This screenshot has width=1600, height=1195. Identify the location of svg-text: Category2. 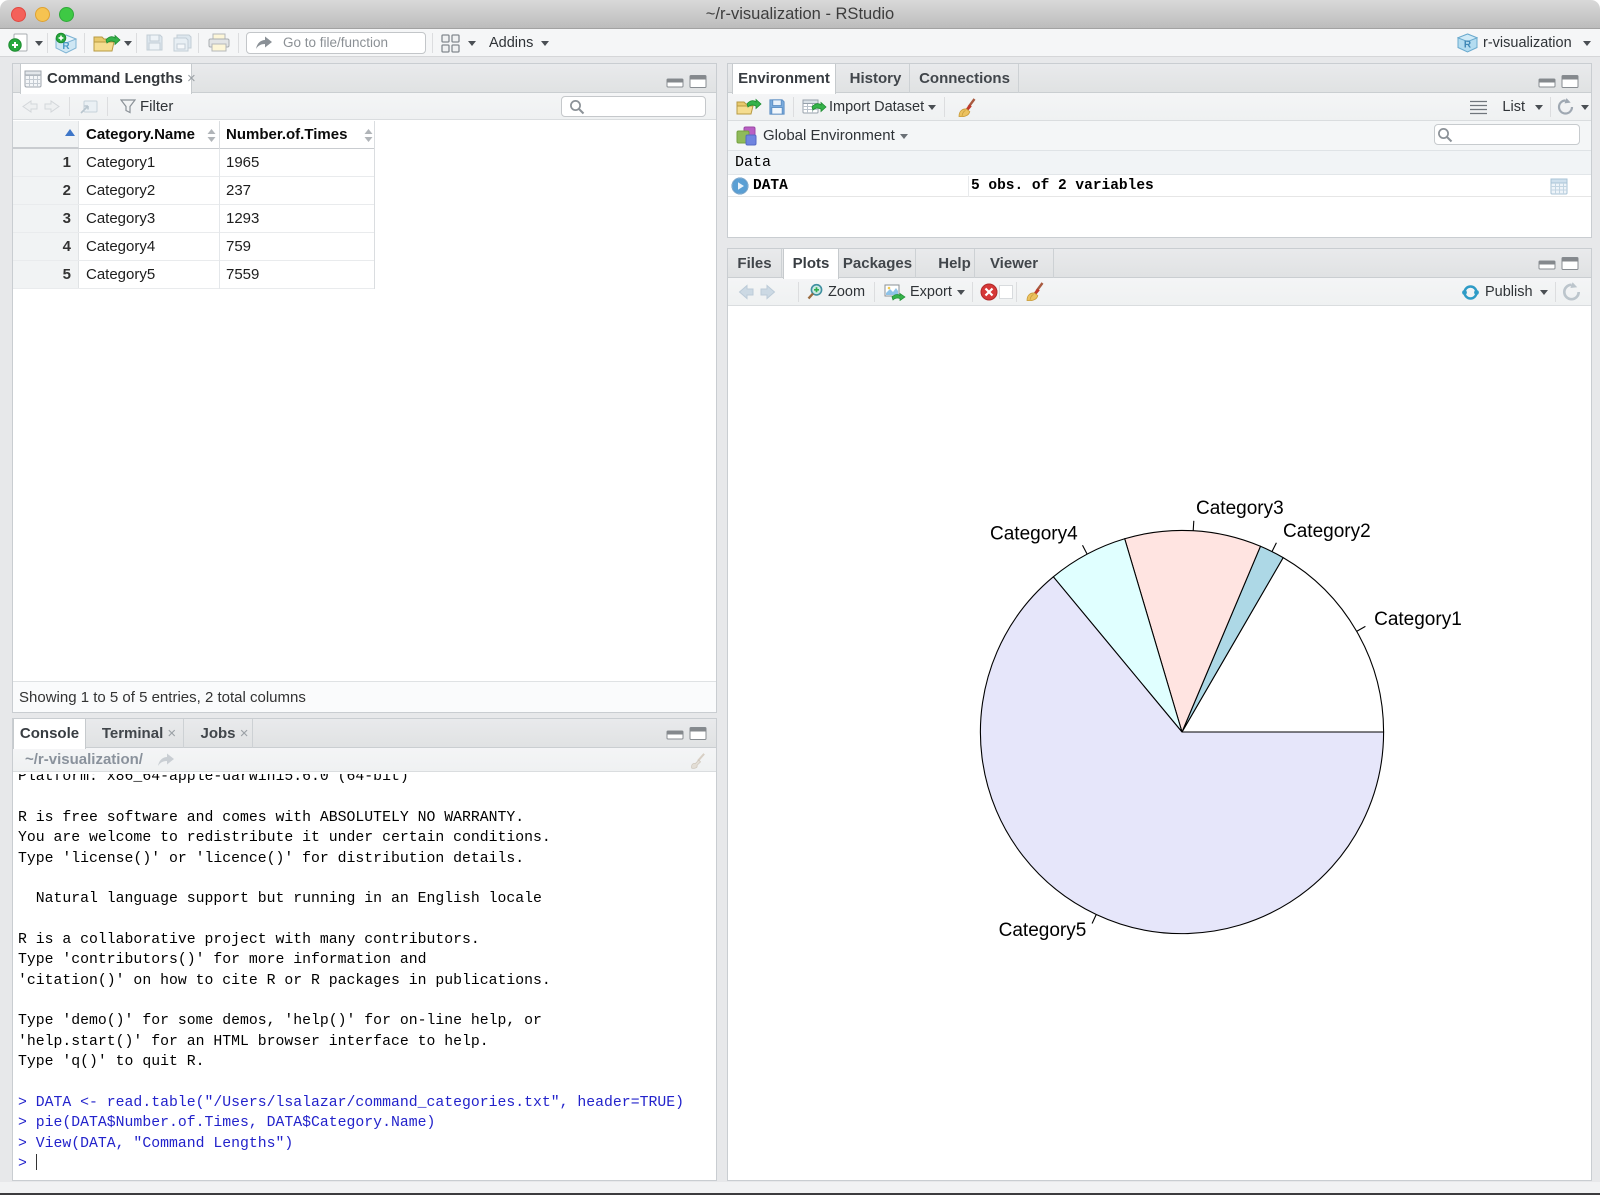
(1327, 531).